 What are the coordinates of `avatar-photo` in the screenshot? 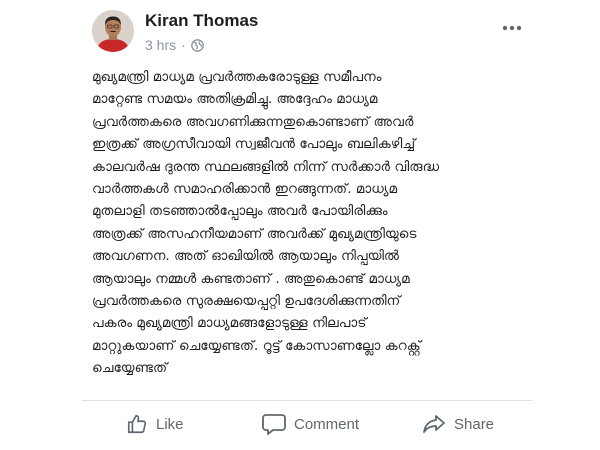 It's located at (113, 31).